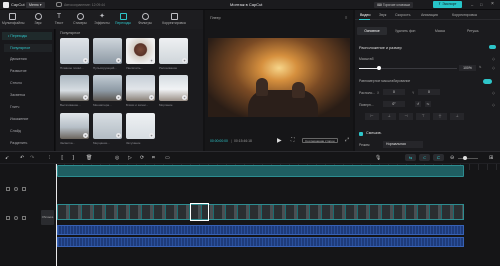 The image size is (500, 266). Describe the element at coordinates (410, 157) in the screenshot. I see `link-clips-icon: ⇆` at that location.